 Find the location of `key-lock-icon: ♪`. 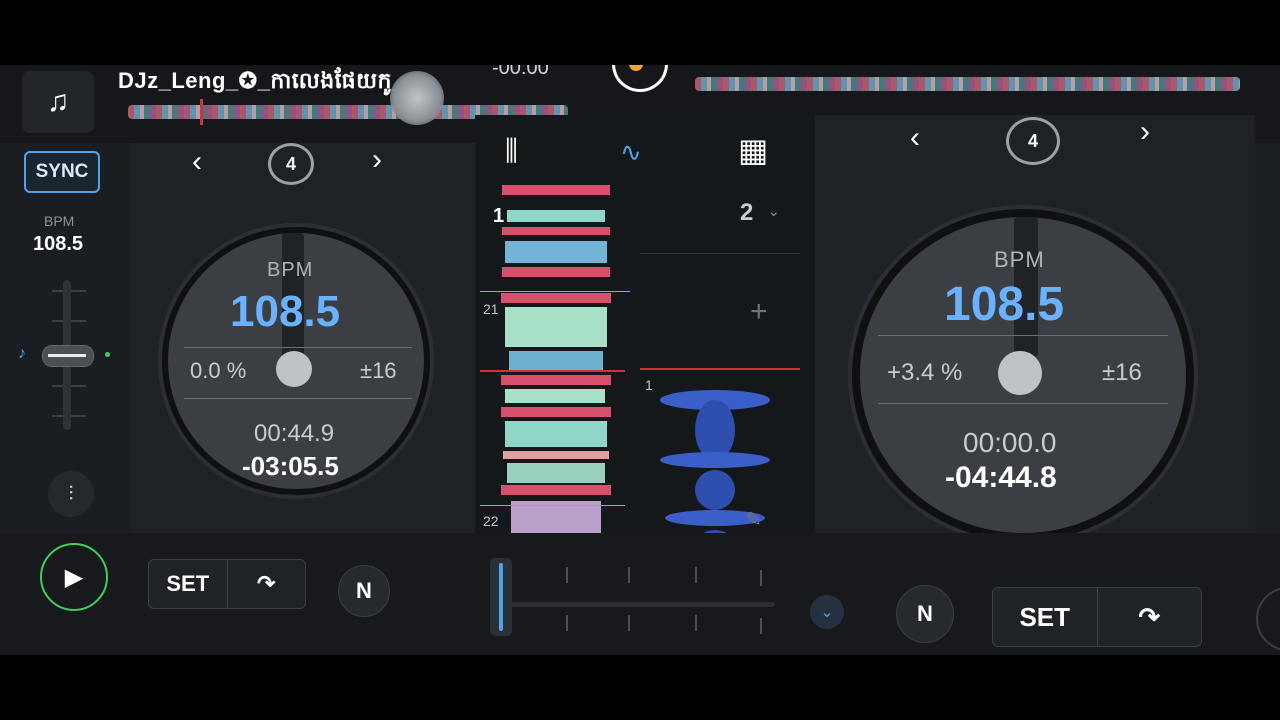

key-lock-icon: ♪ is located at coordinates (22, 354).